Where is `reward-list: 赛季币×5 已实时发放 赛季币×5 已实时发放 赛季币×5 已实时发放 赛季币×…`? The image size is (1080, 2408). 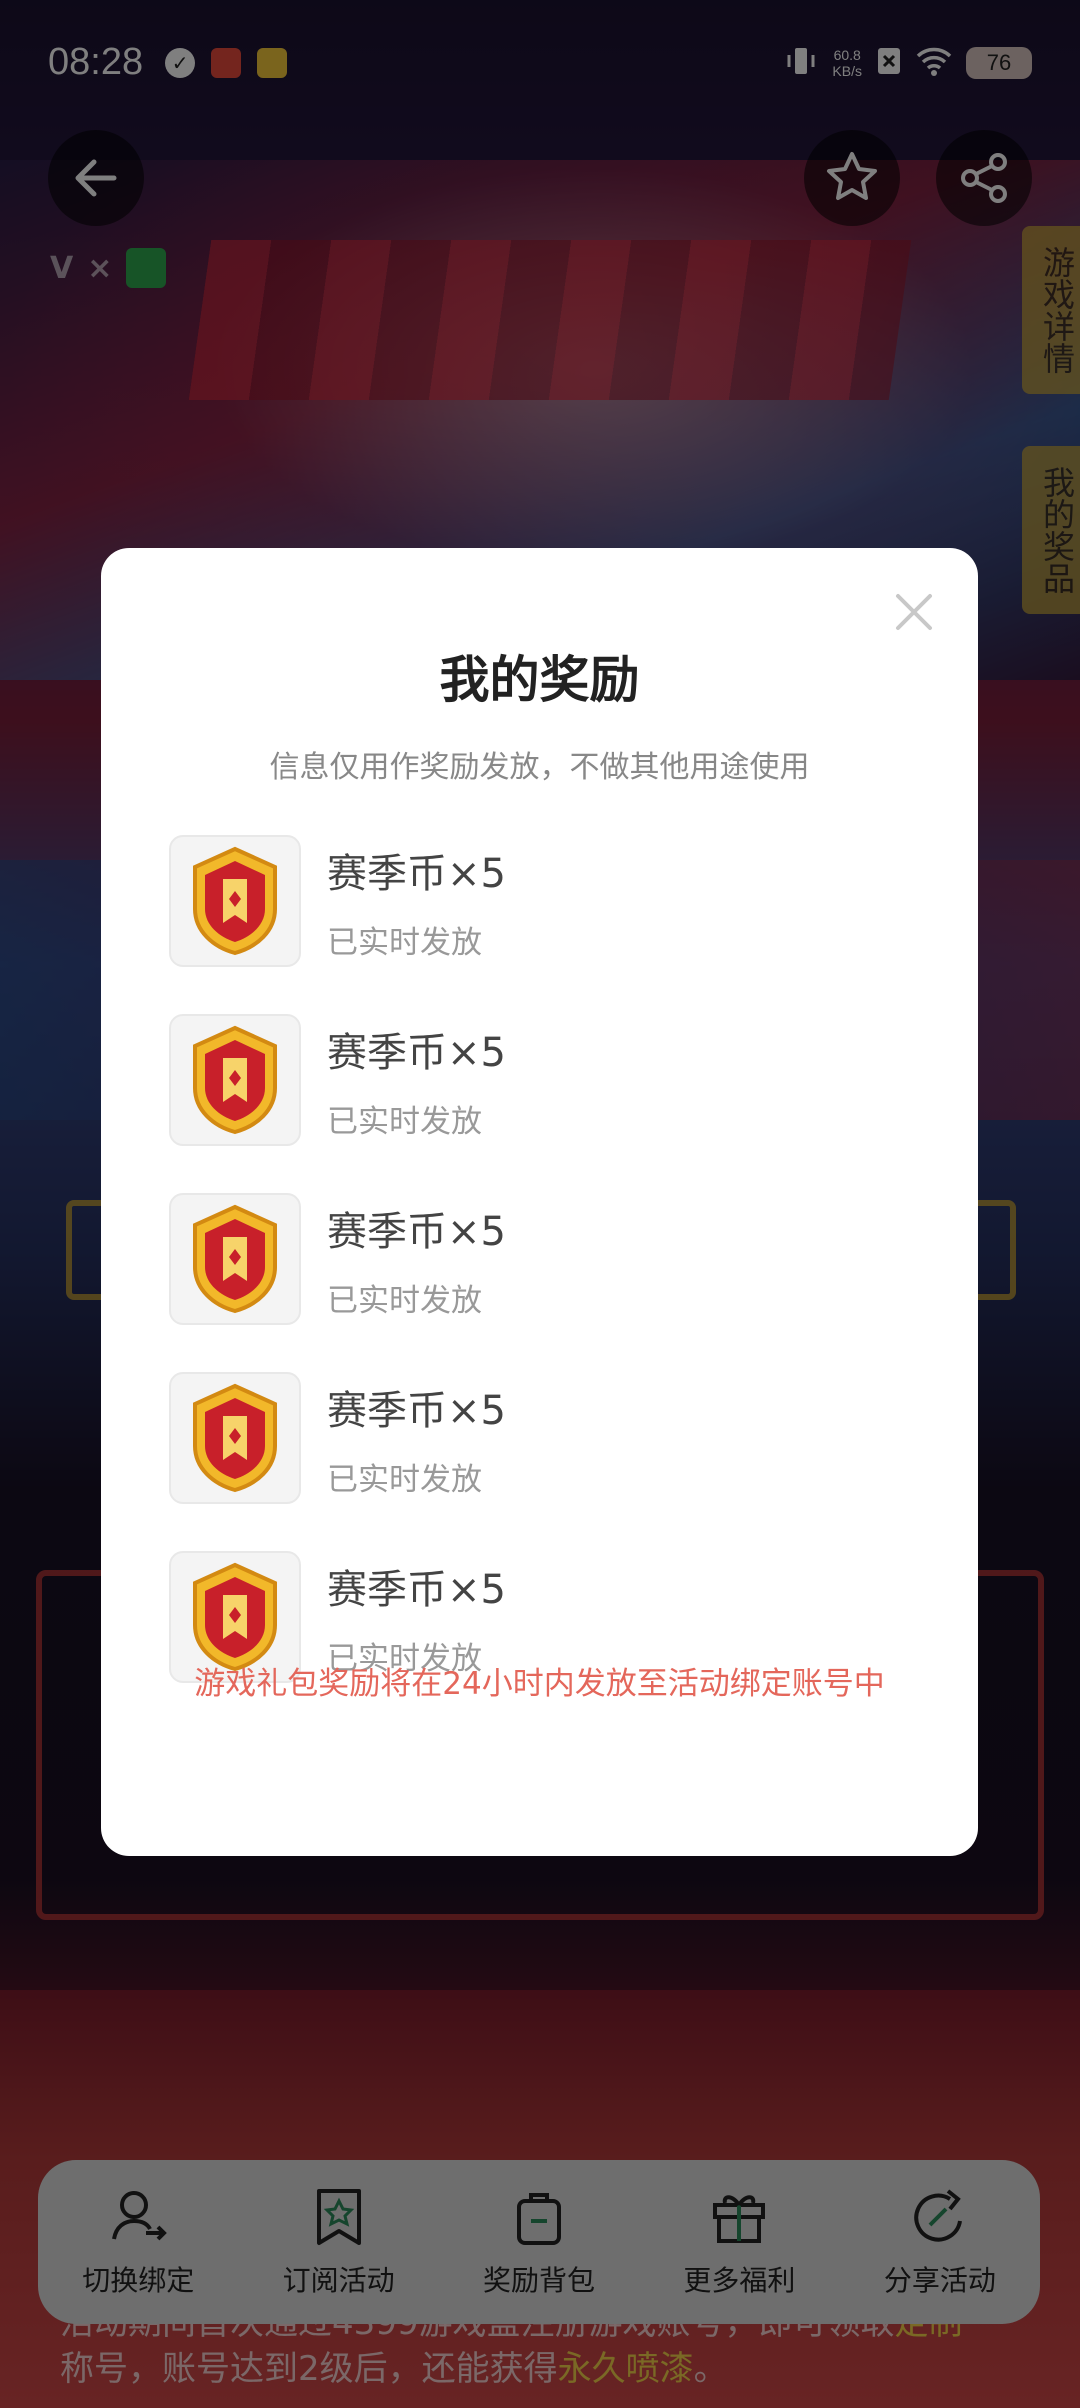
reward-list: 赛季币×5 已实时发放 赛季币×5 已实时发放 赛季币×5 已实时发放 赛季币×… is located at coordinates (337, 1283).